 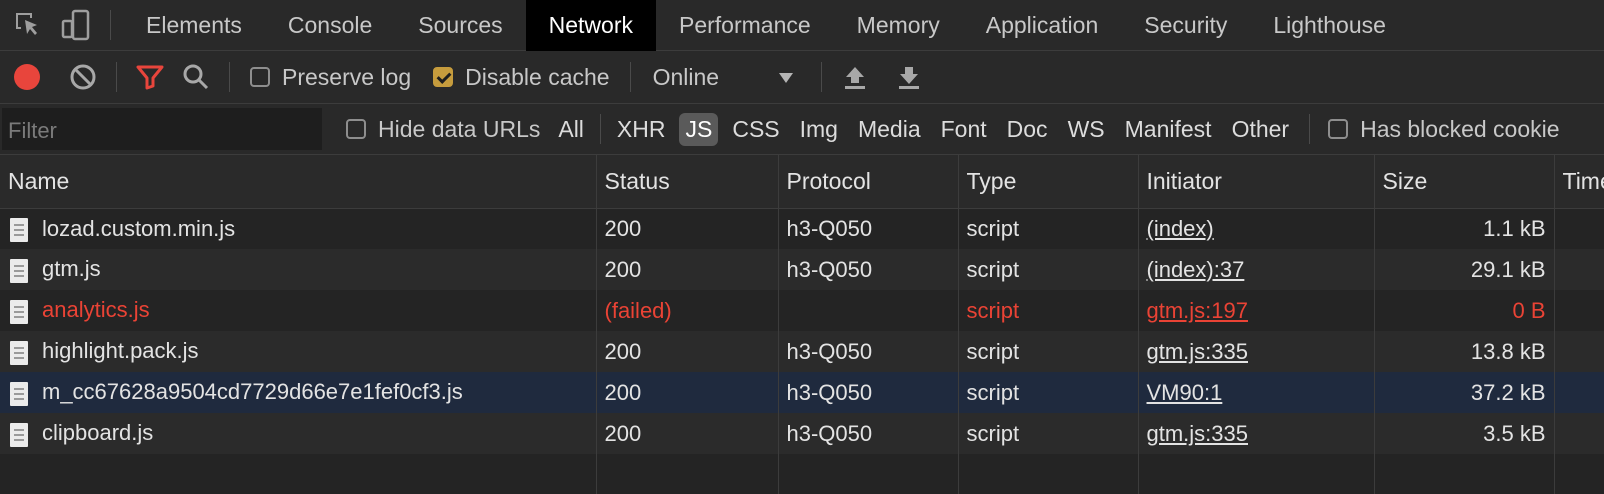 I want to click on request-name: analytics.js, so click(x=96, y=310).